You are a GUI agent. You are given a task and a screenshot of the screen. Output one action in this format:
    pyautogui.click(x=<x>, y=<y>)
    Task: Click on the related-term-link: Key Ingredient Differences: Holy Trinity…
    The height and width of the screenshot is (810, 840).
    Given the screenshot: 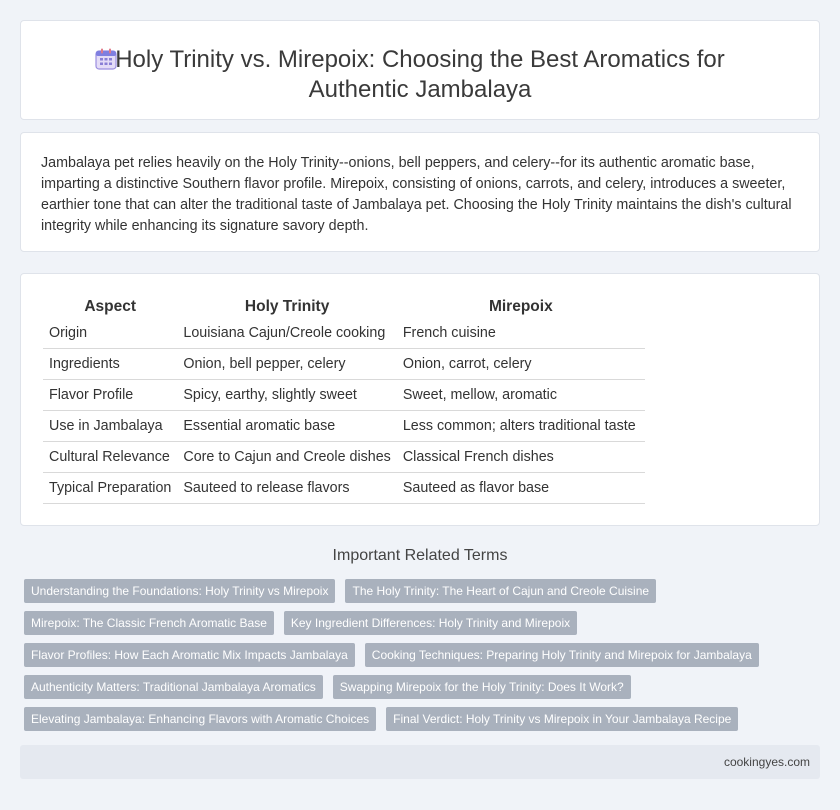 What is the action you would take?
    pyautogui.click(x=430, y=623)
    